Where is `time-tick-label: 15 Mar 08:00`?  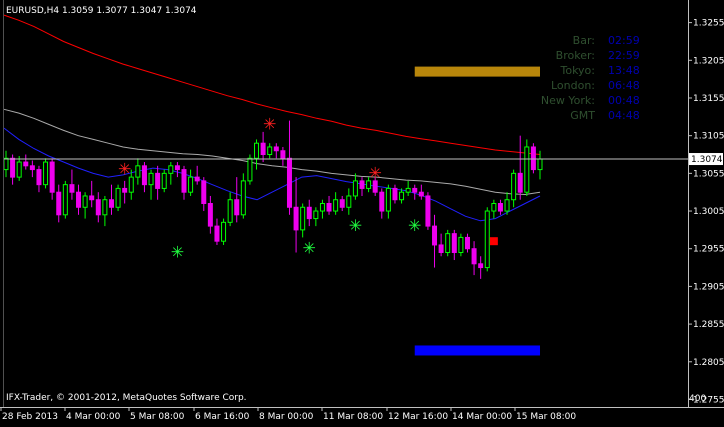 time-tick-label: 15 Mar 08:00 is located at coordinates (546, 417).